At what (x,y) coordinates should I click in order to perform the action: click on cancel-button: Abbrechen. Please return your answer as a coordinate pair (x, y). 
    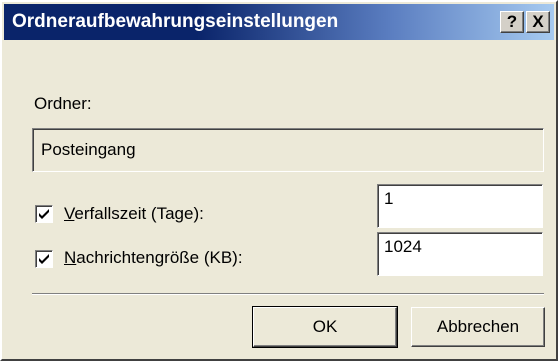
    Looking at the image, I should click on (478, 327).